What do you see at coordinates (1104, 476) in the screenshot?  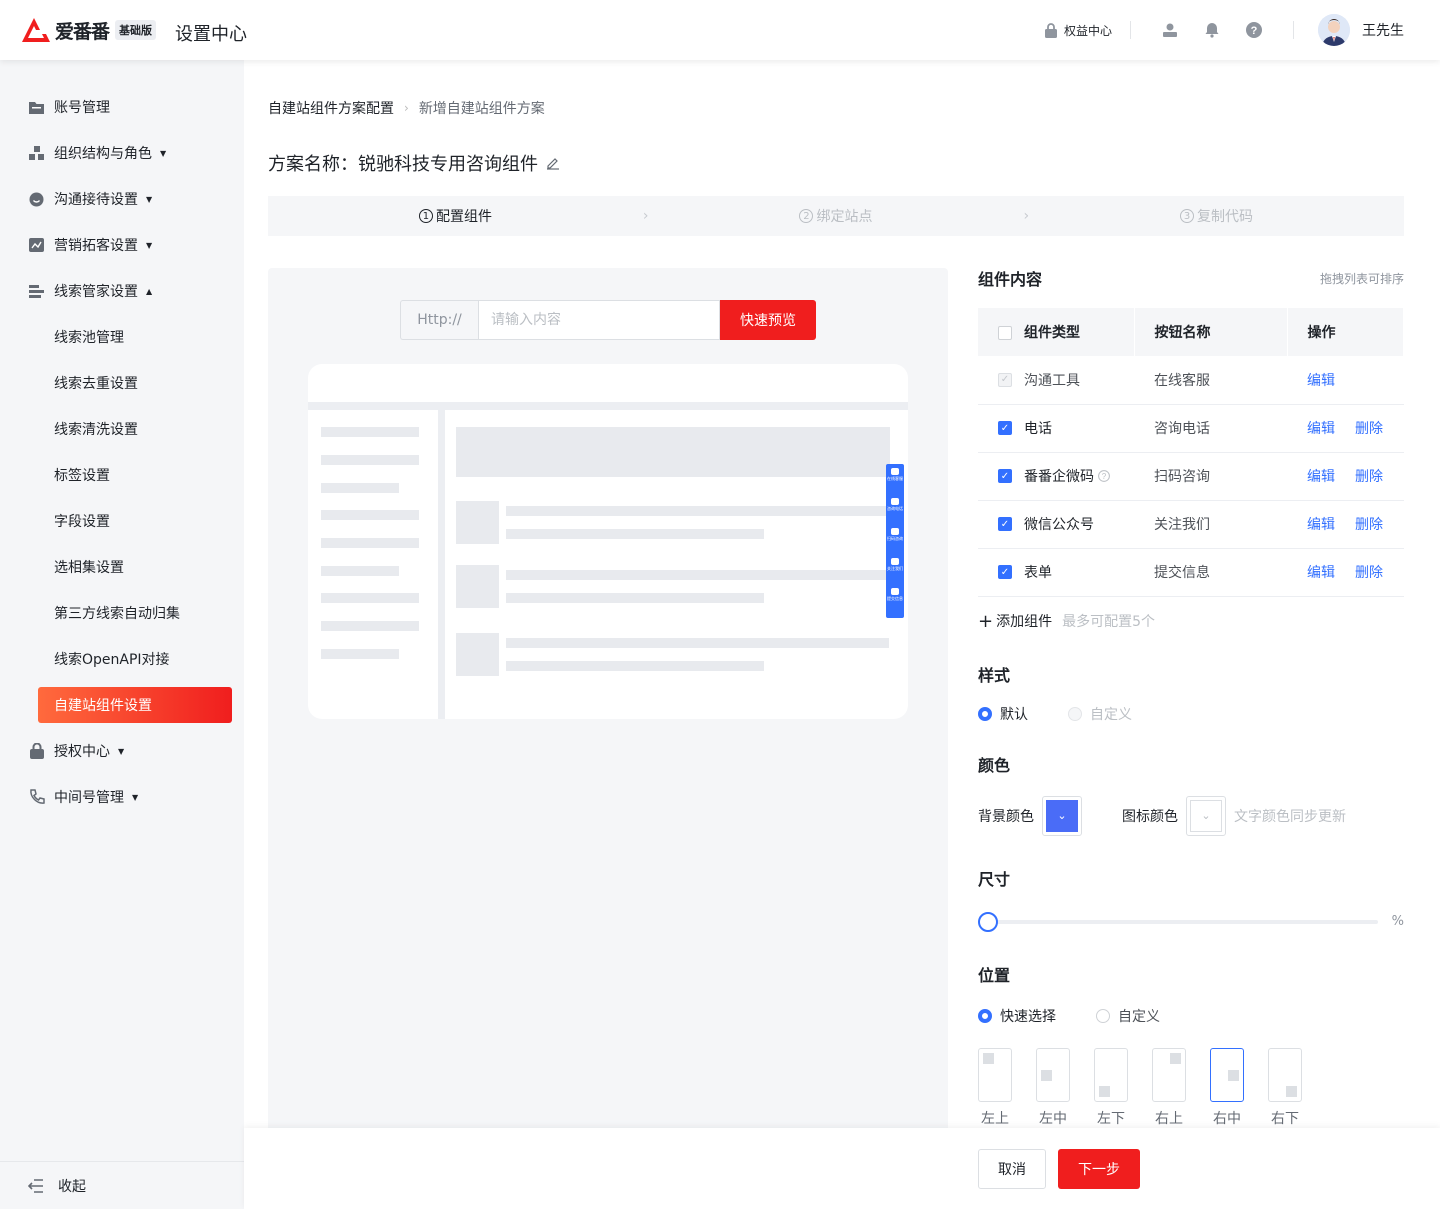 I see `info-icon: ?` at bounding box center [1104, 476].